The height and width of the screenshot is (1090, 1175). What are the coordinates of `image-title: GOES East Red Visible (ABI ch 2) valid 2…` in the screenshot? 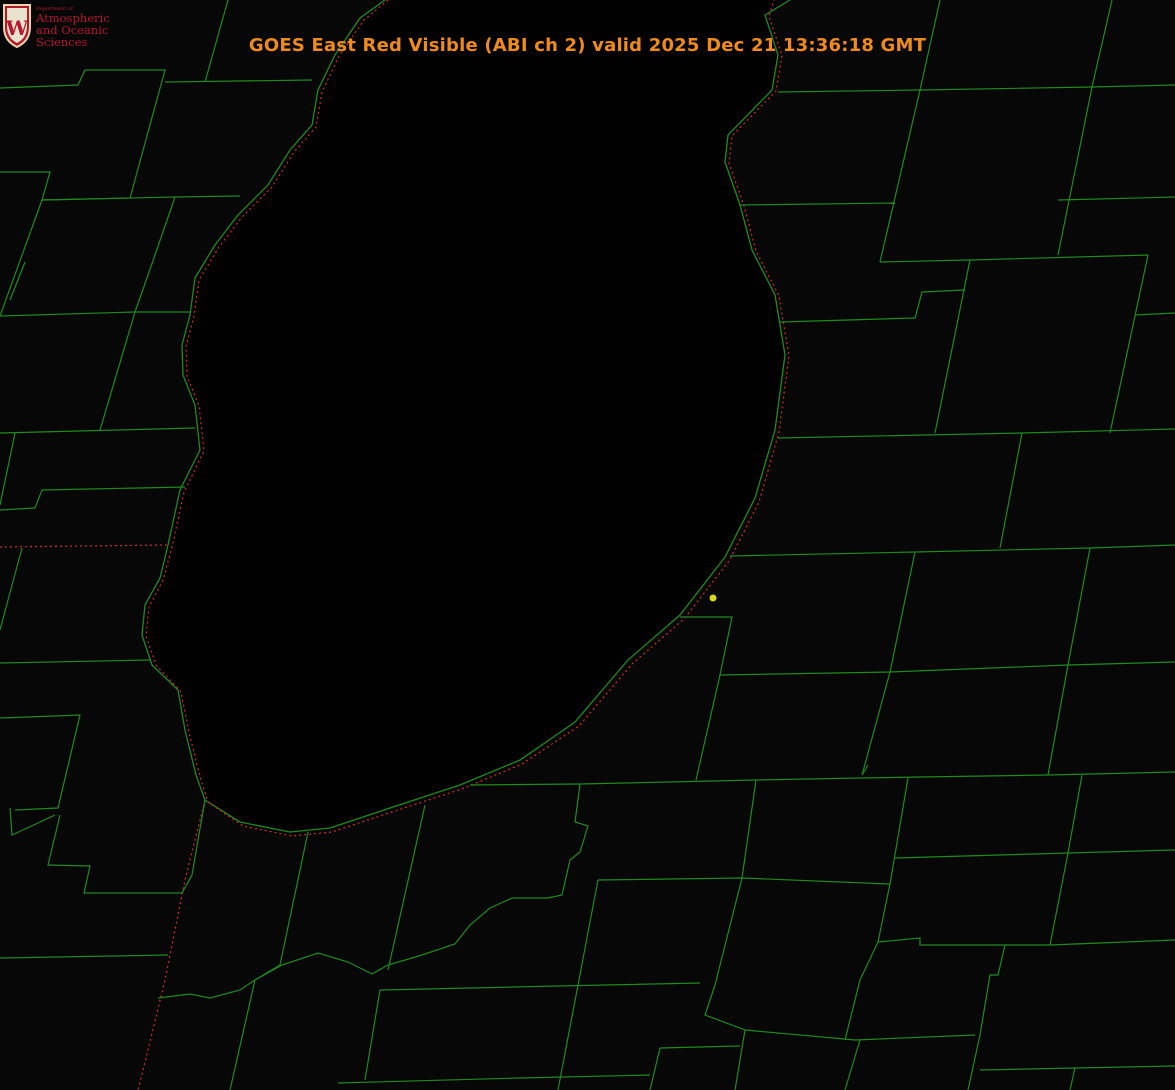 It's located at (587, 45).